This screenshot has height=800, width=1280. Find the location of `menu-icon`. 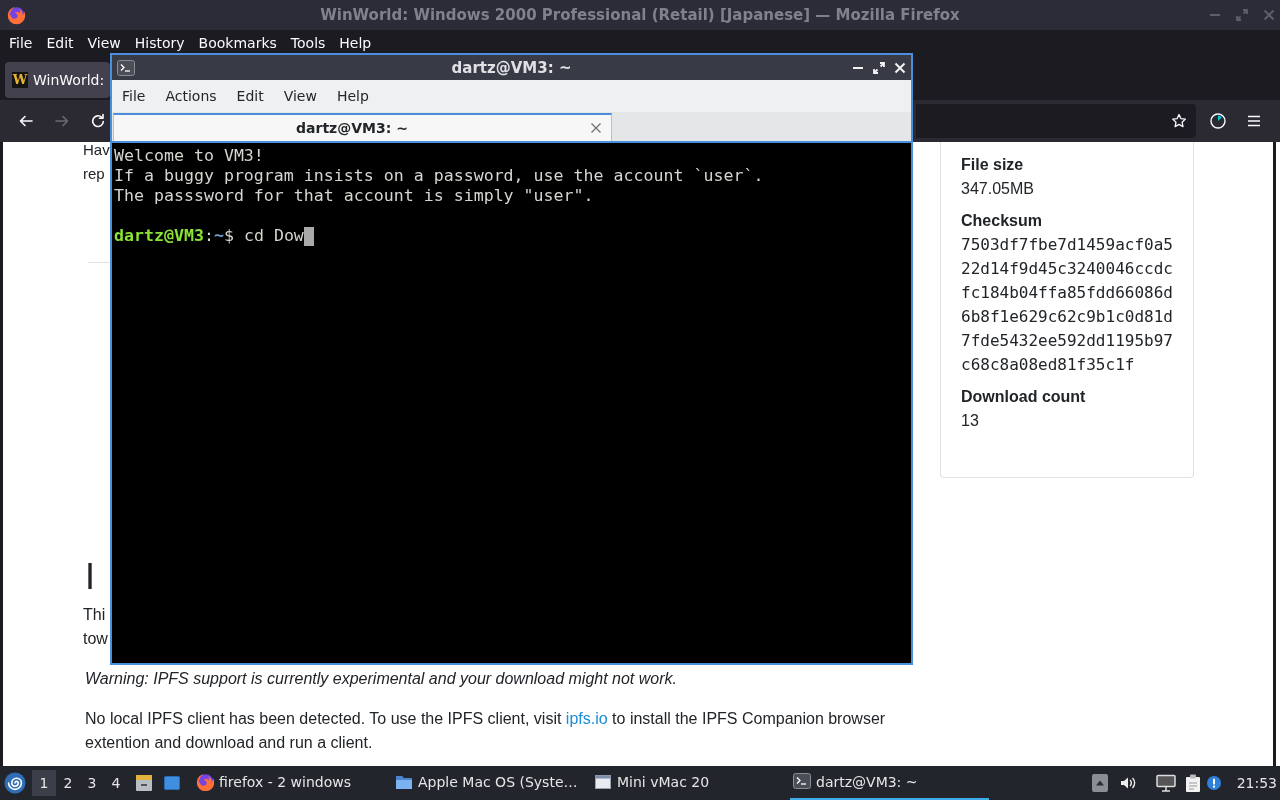

menu-icon is located at coordinates (1254, 121).